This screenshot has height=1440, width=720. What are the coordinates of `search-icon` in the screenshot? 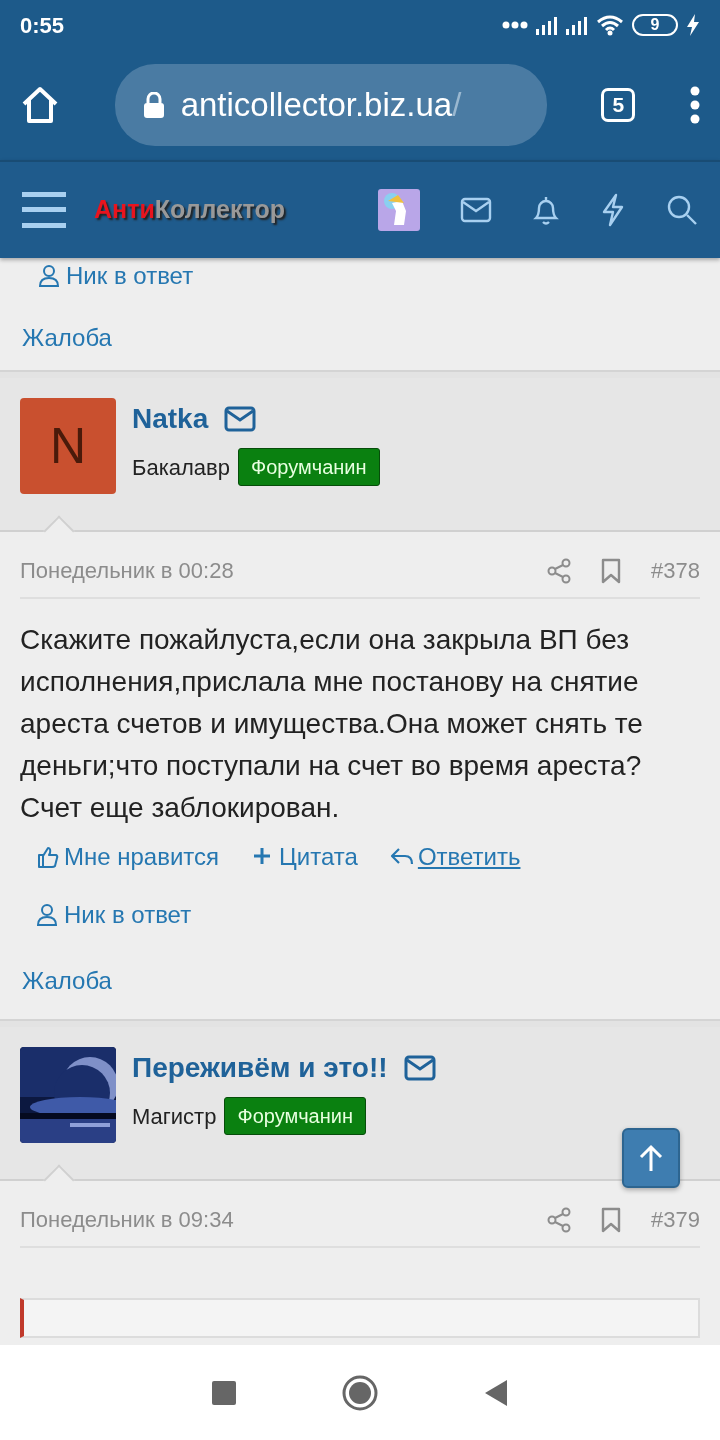 It's located at (682, 210).